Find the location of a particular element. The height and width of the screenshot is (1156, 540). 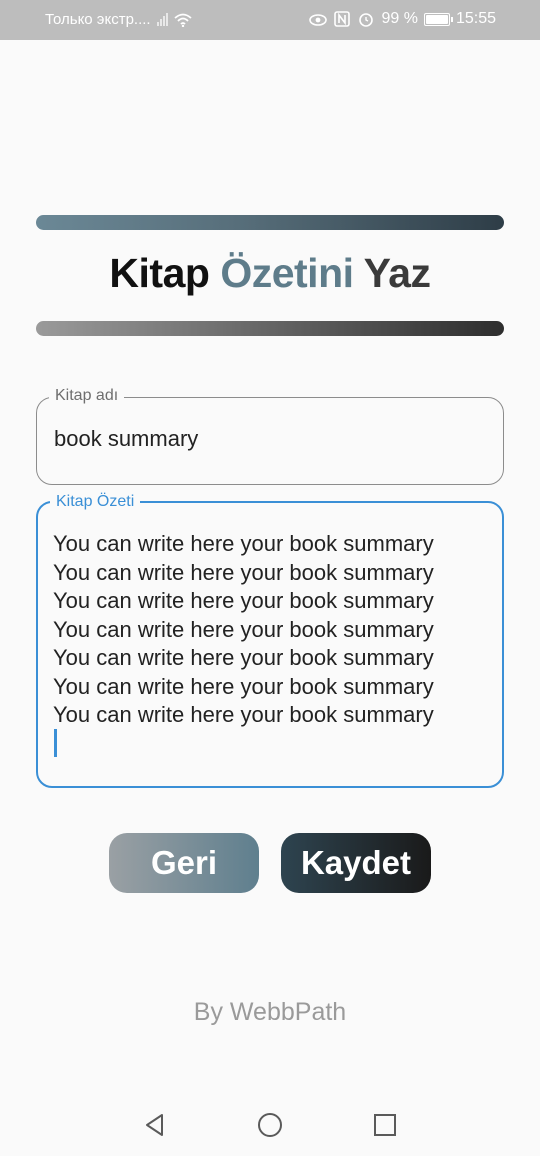

title-part-ozetini: Özetini is located at coordinates (287, 273).